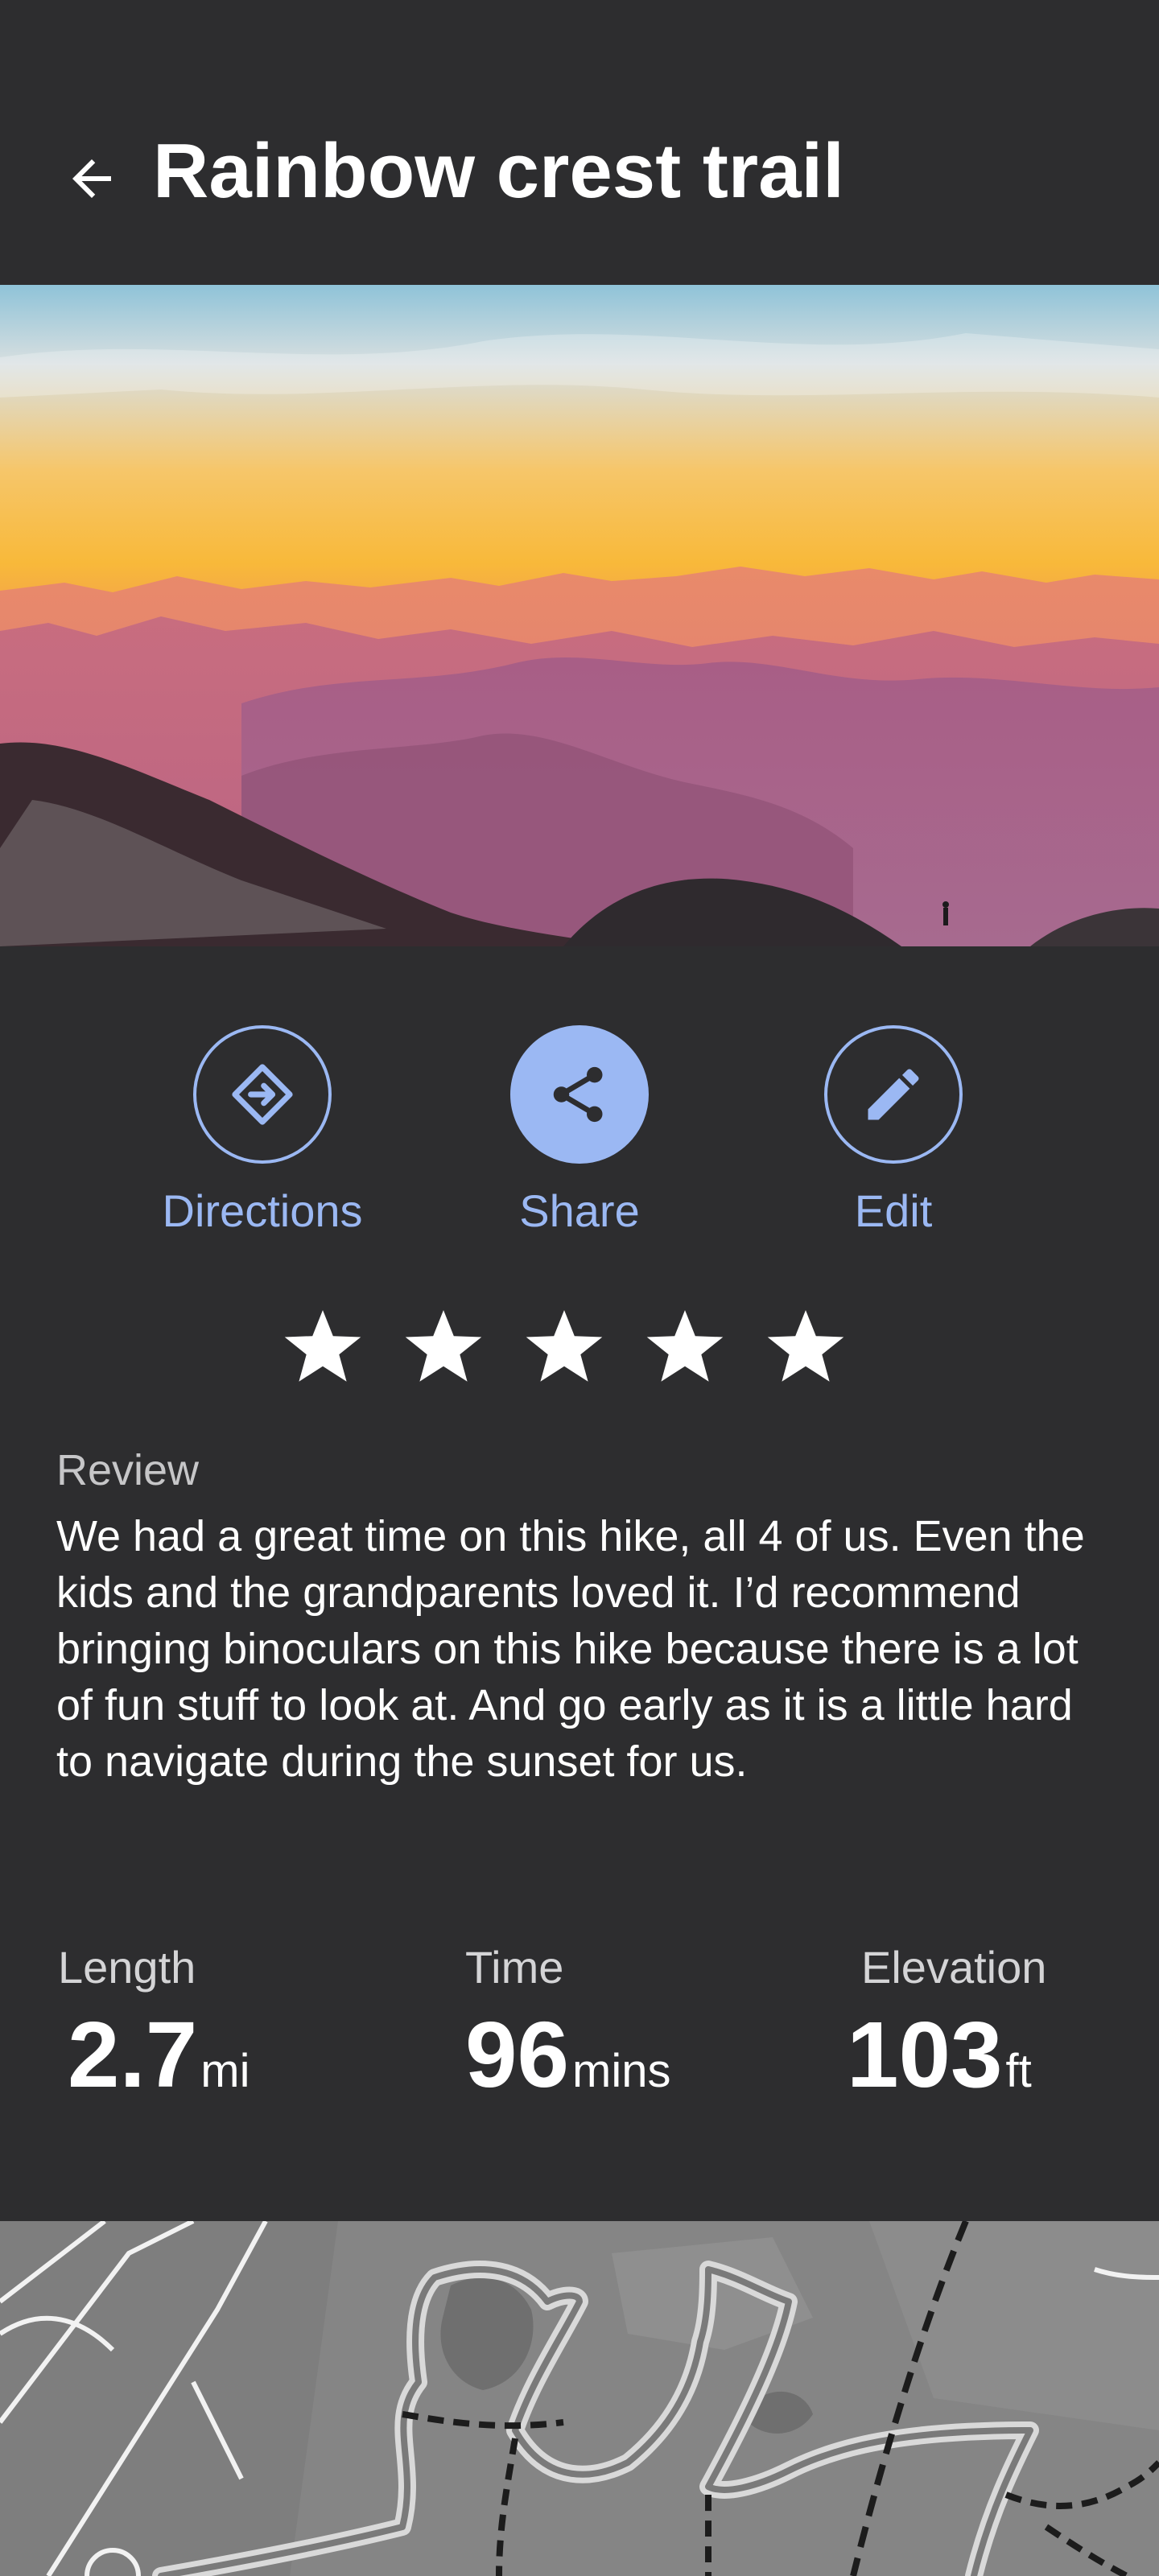 This screenshot has width=1159, height=2576. I want to click on stat-length-value: 2.7 mi, so click(159, 2054).